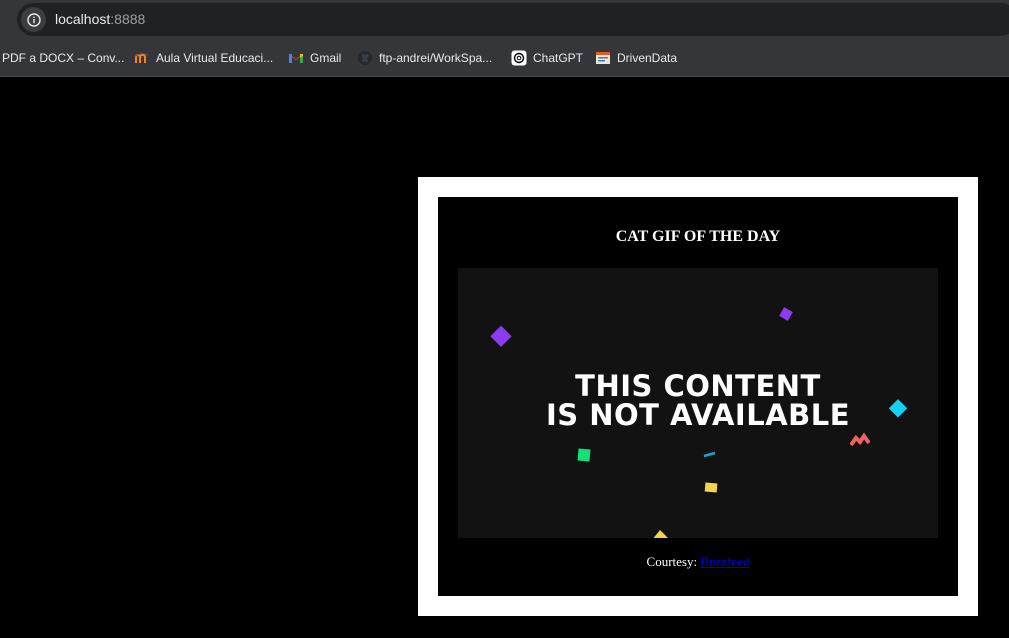  Describe the element at coordinates (698, 386) in the screenshot. I see `unavailable-line-1: THIS CONTENT` at that location.